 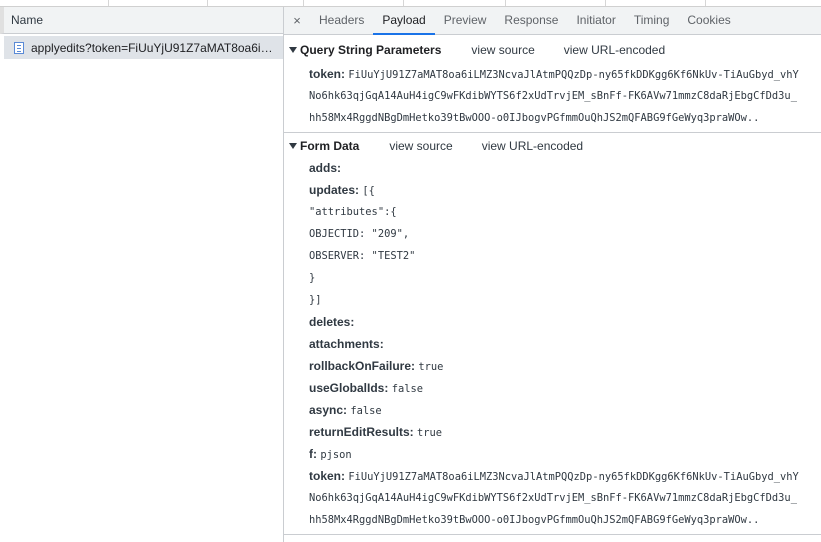 What do you see at coordinates (404, 21) in the screenshot?
I see `tab-payload: Payload` at bounding box center [404, 21].